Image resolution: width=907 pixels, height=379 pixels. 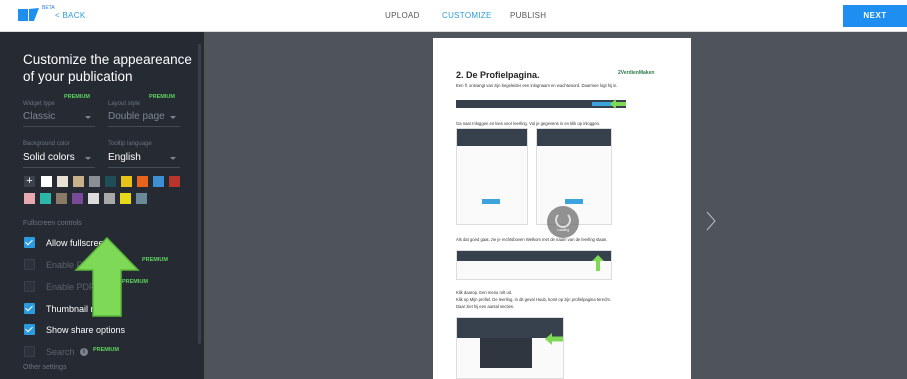 I want to click on widget-type-select: Classic, so click(x=39, y=116).